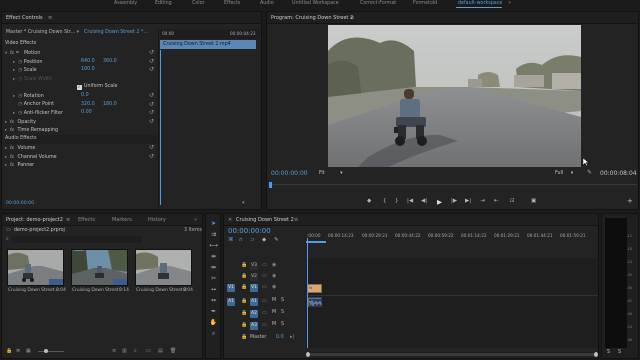  Describe the element at coordinates (160, 127) in the screenshot. I see `ec-playhead` at that location.